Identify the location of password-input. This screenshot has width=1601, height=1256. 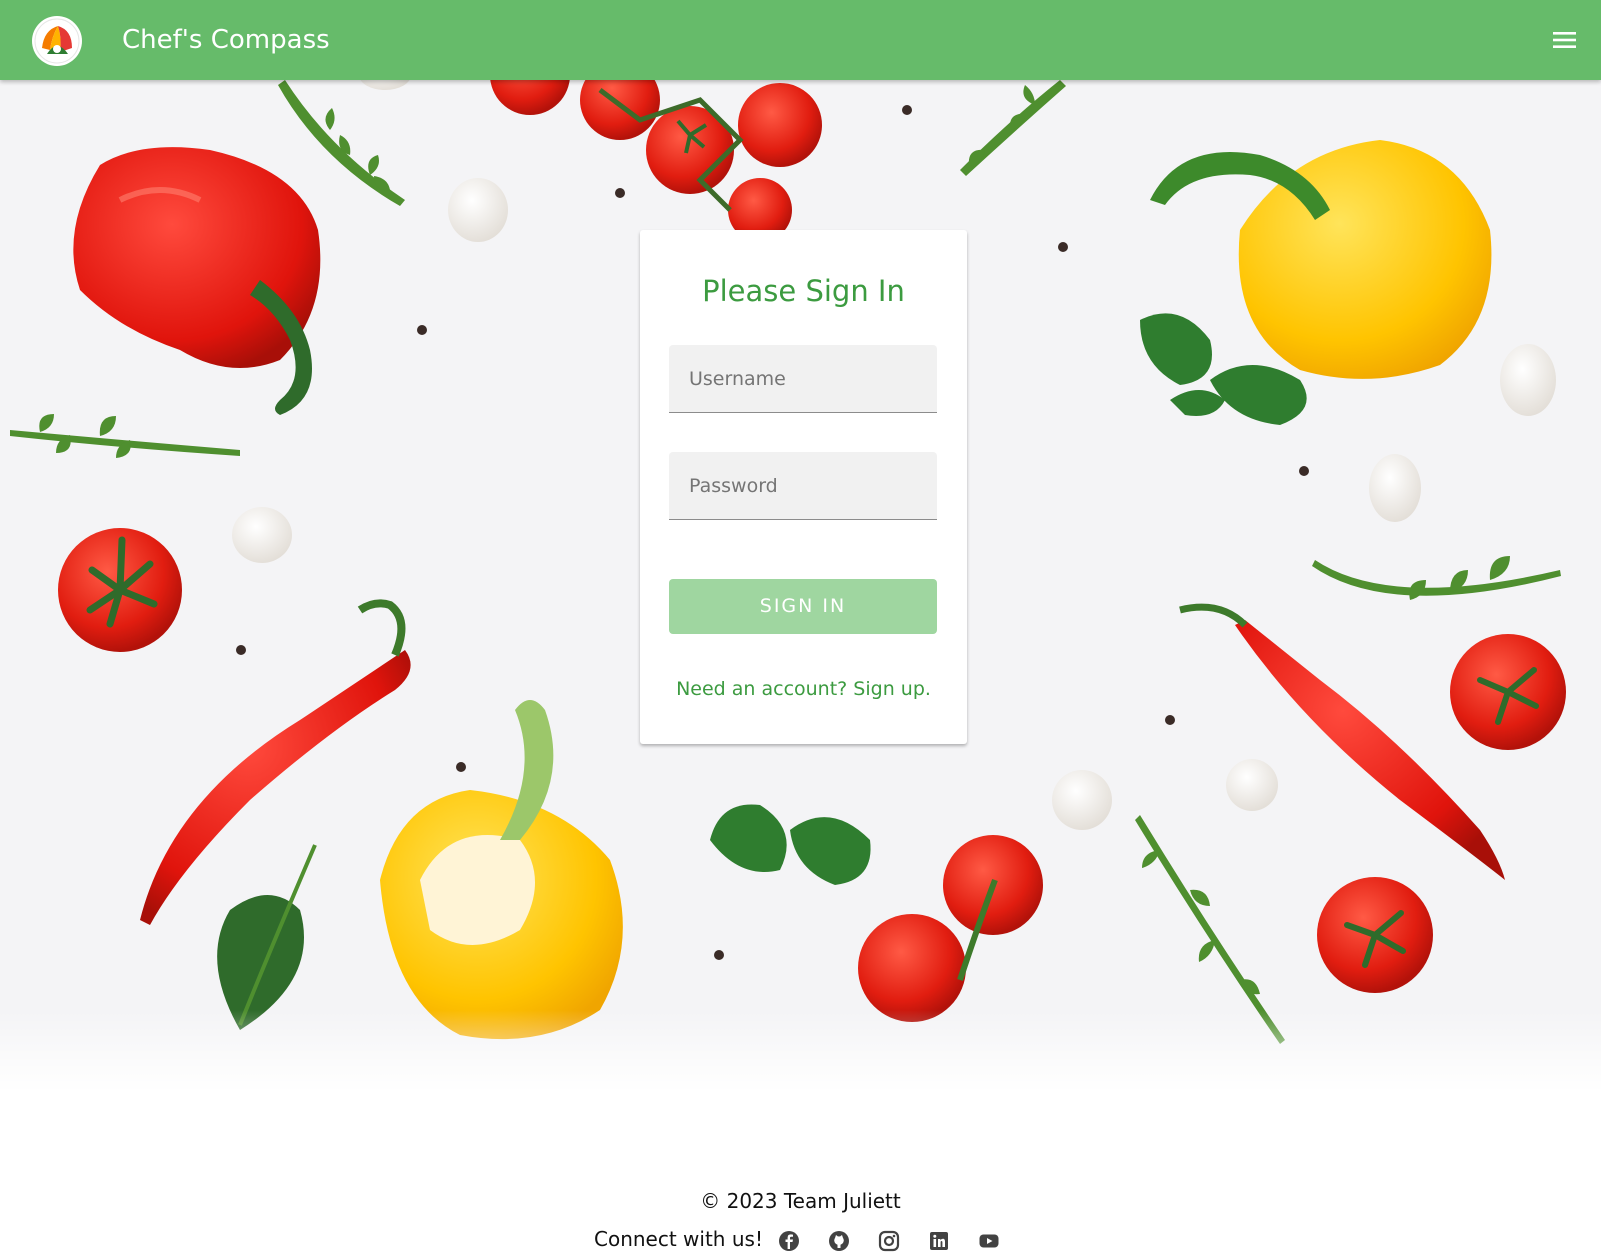
(803, 485).